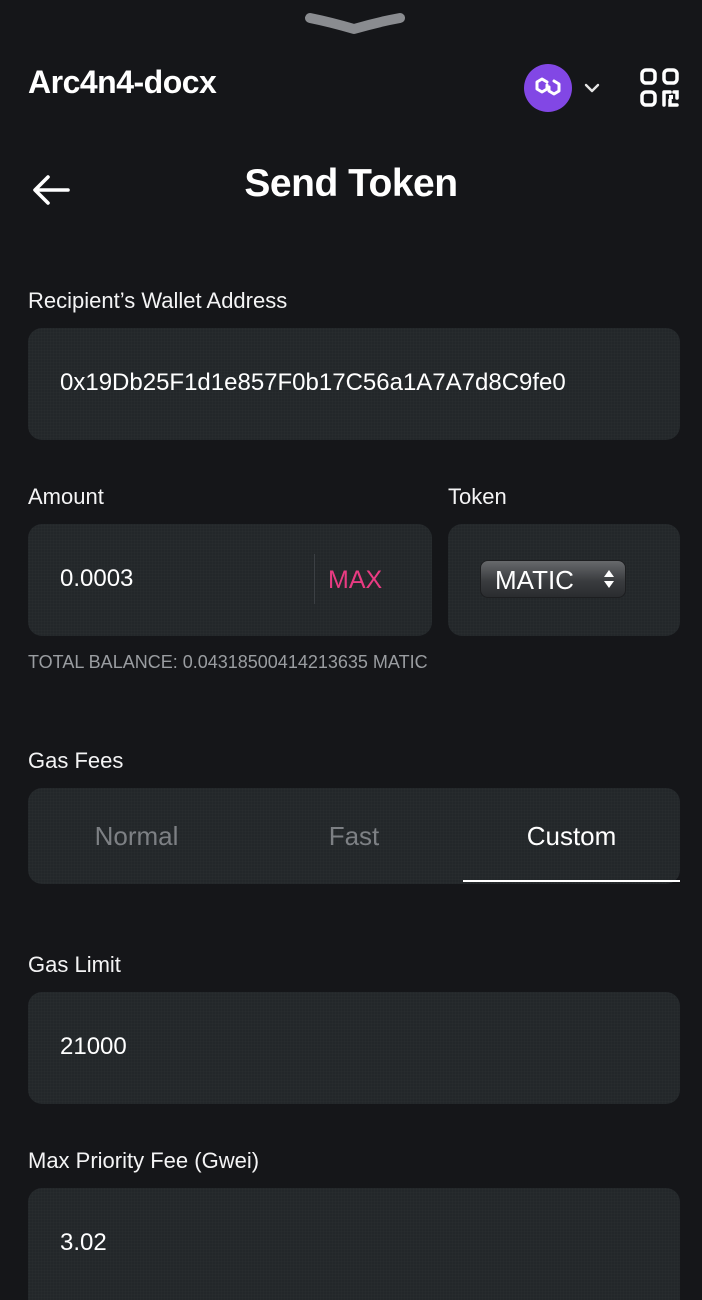 The image size is (702, 1300). I want to click on recipient-address-field: 0x19Db25F1d1e857F0b17C56a1A7A7d8C9fe0, so click(354, 384).